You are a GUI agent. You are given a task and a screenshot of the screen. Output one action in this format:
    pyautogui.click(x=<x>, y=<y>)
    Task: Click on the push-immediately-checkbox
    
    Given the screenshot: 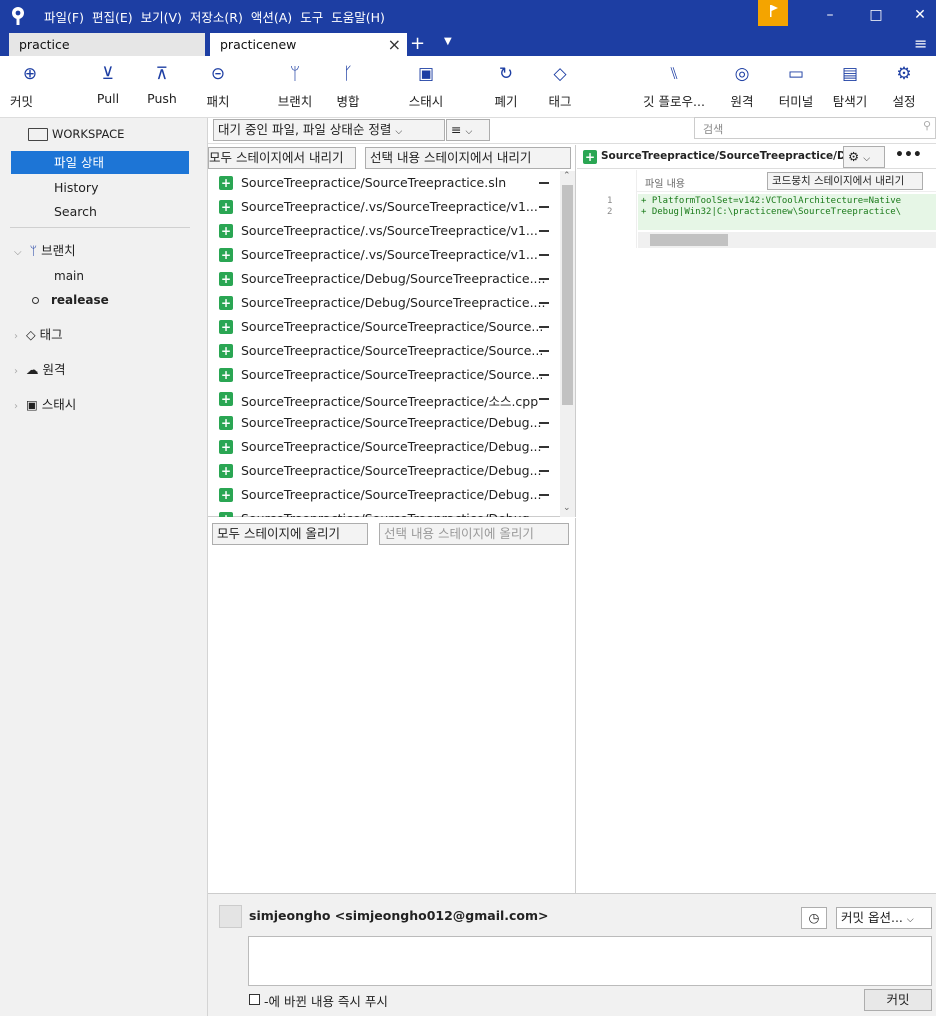 What is the action you would take?
    pyautogui.click(x=254, y=999)
    